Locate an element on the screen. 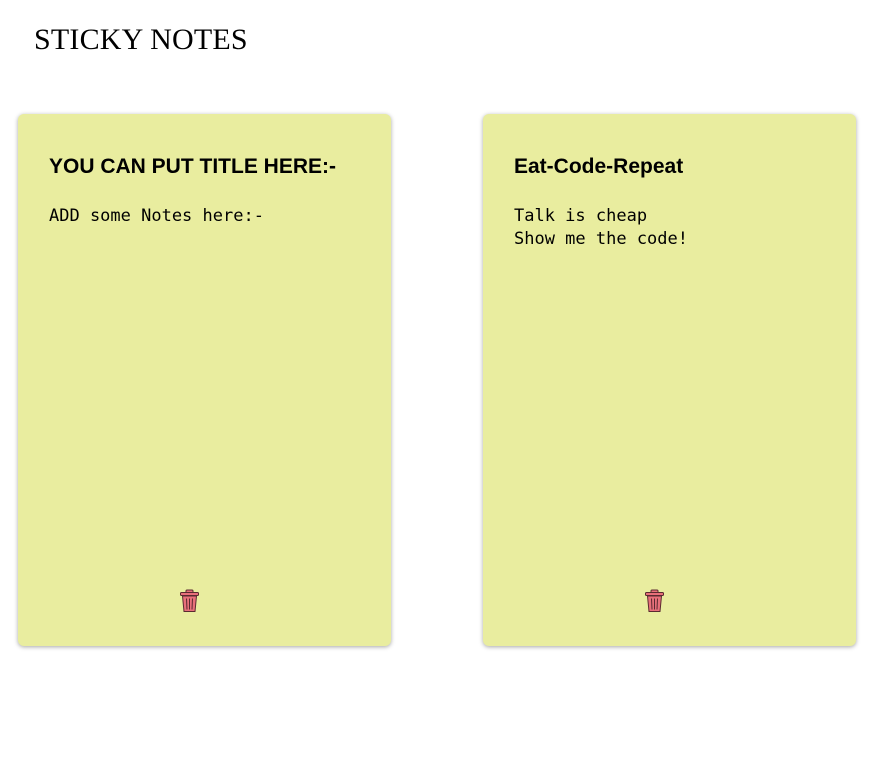 Image resolution: width=879 pixels, height=761 pixels. page-title: STICKY NOTES is located at coordinates (141, 39).